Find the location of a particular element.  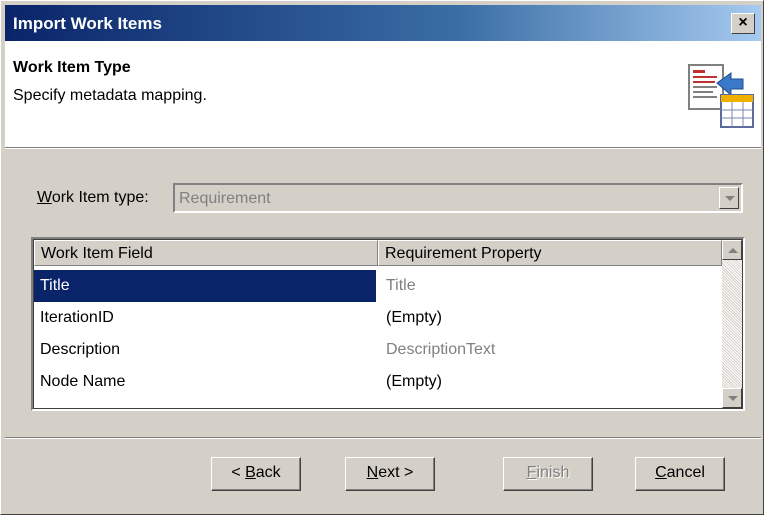

scroll-up-icon is located at coordinates (732, 250).